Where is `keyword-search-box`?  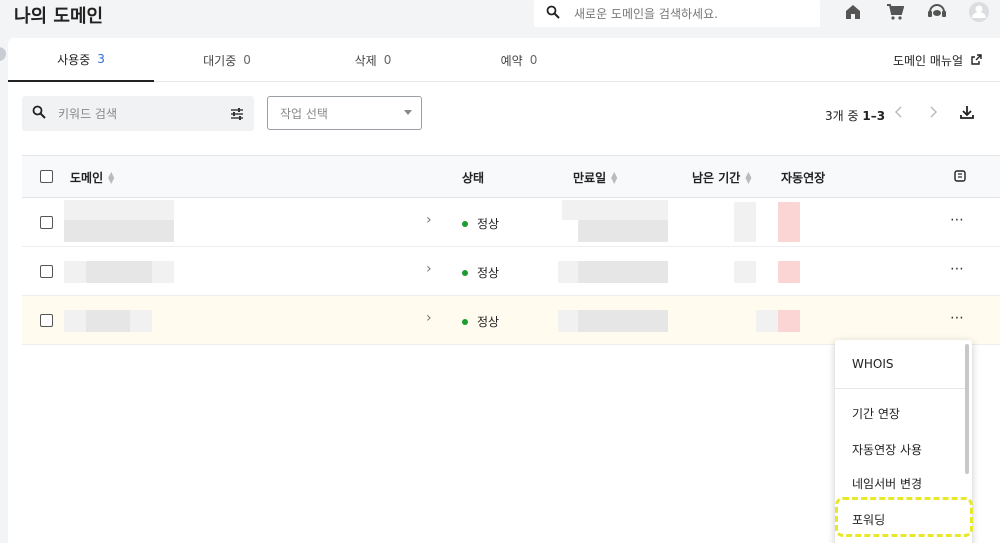 keyword-search-box is located at coordinates (138, 113).